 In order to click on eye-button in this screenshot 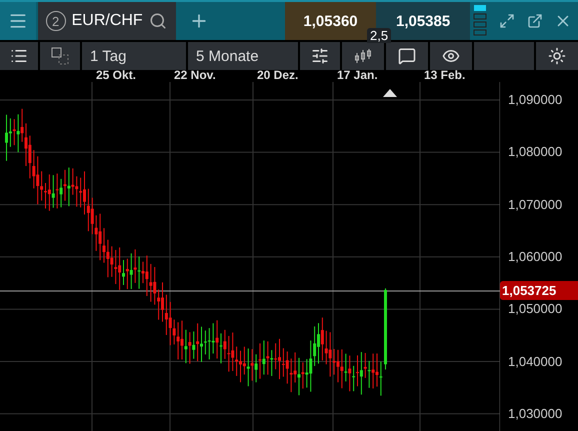, I will do `click(451, 56)`.